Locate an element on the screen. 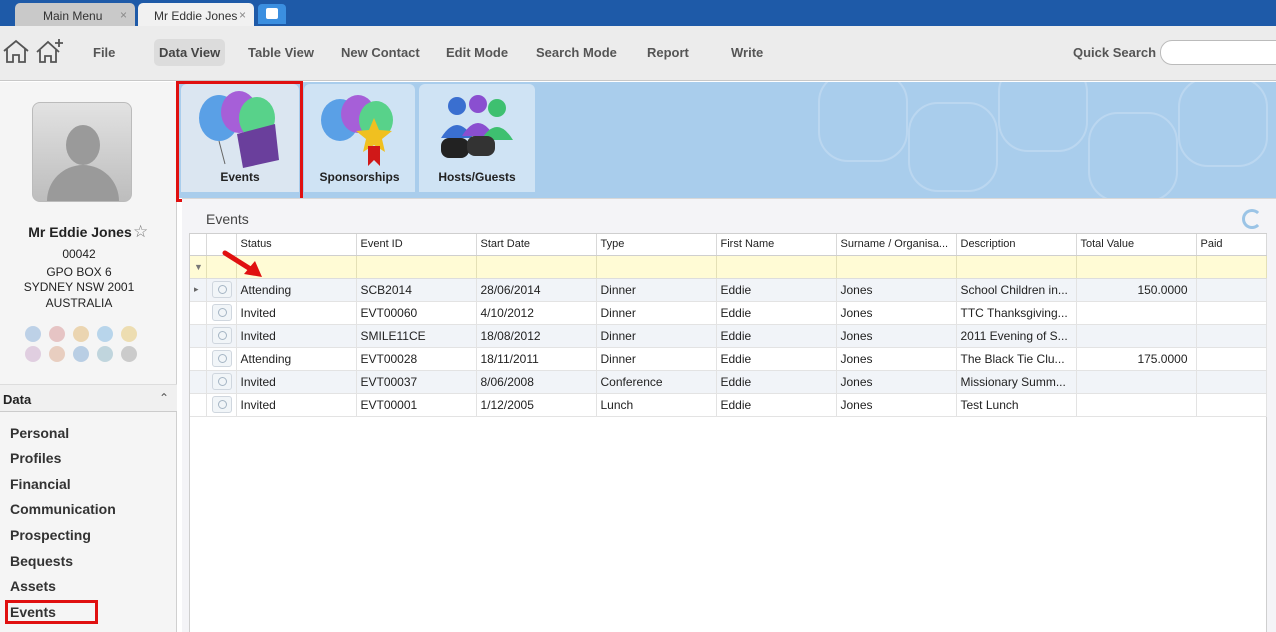  cell-start-date: 4/10/2012 is located at coordinates (536, 313).